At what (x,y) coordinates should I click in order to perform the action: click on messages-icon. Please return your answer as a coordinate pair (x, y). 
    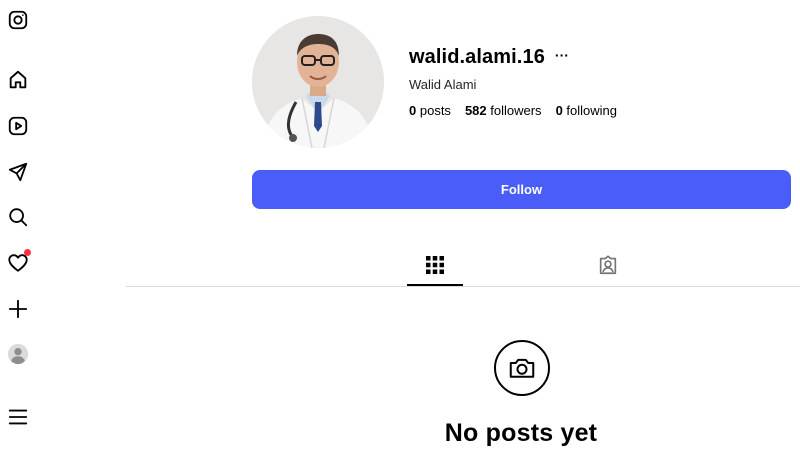
    Looking at the image, I should click on (18, 172).